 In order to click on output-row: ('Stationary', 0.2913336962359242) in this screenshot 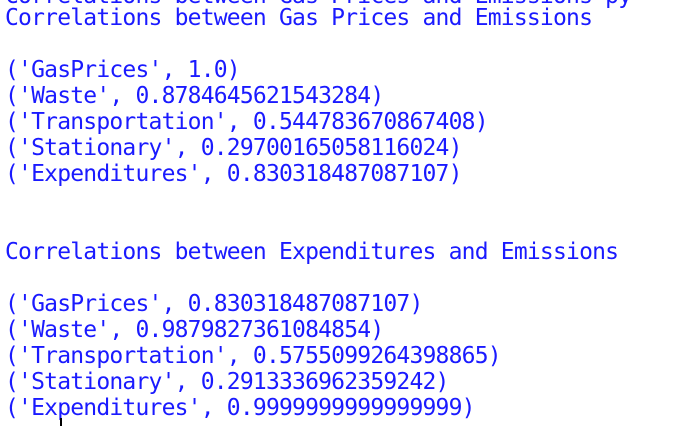, I will do `click(227, 382)`.